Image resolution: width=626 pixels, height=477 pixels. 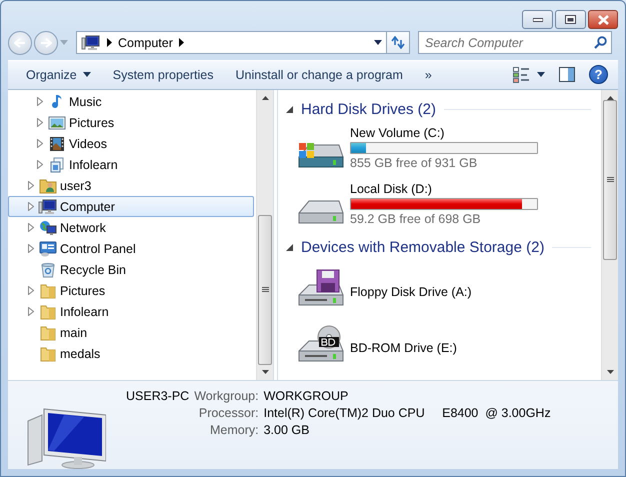 What do you see at coordinates (444, 133) in the screenshot?
I see `drive-name: New Volume (C:)` at bounding box center [444, 133].